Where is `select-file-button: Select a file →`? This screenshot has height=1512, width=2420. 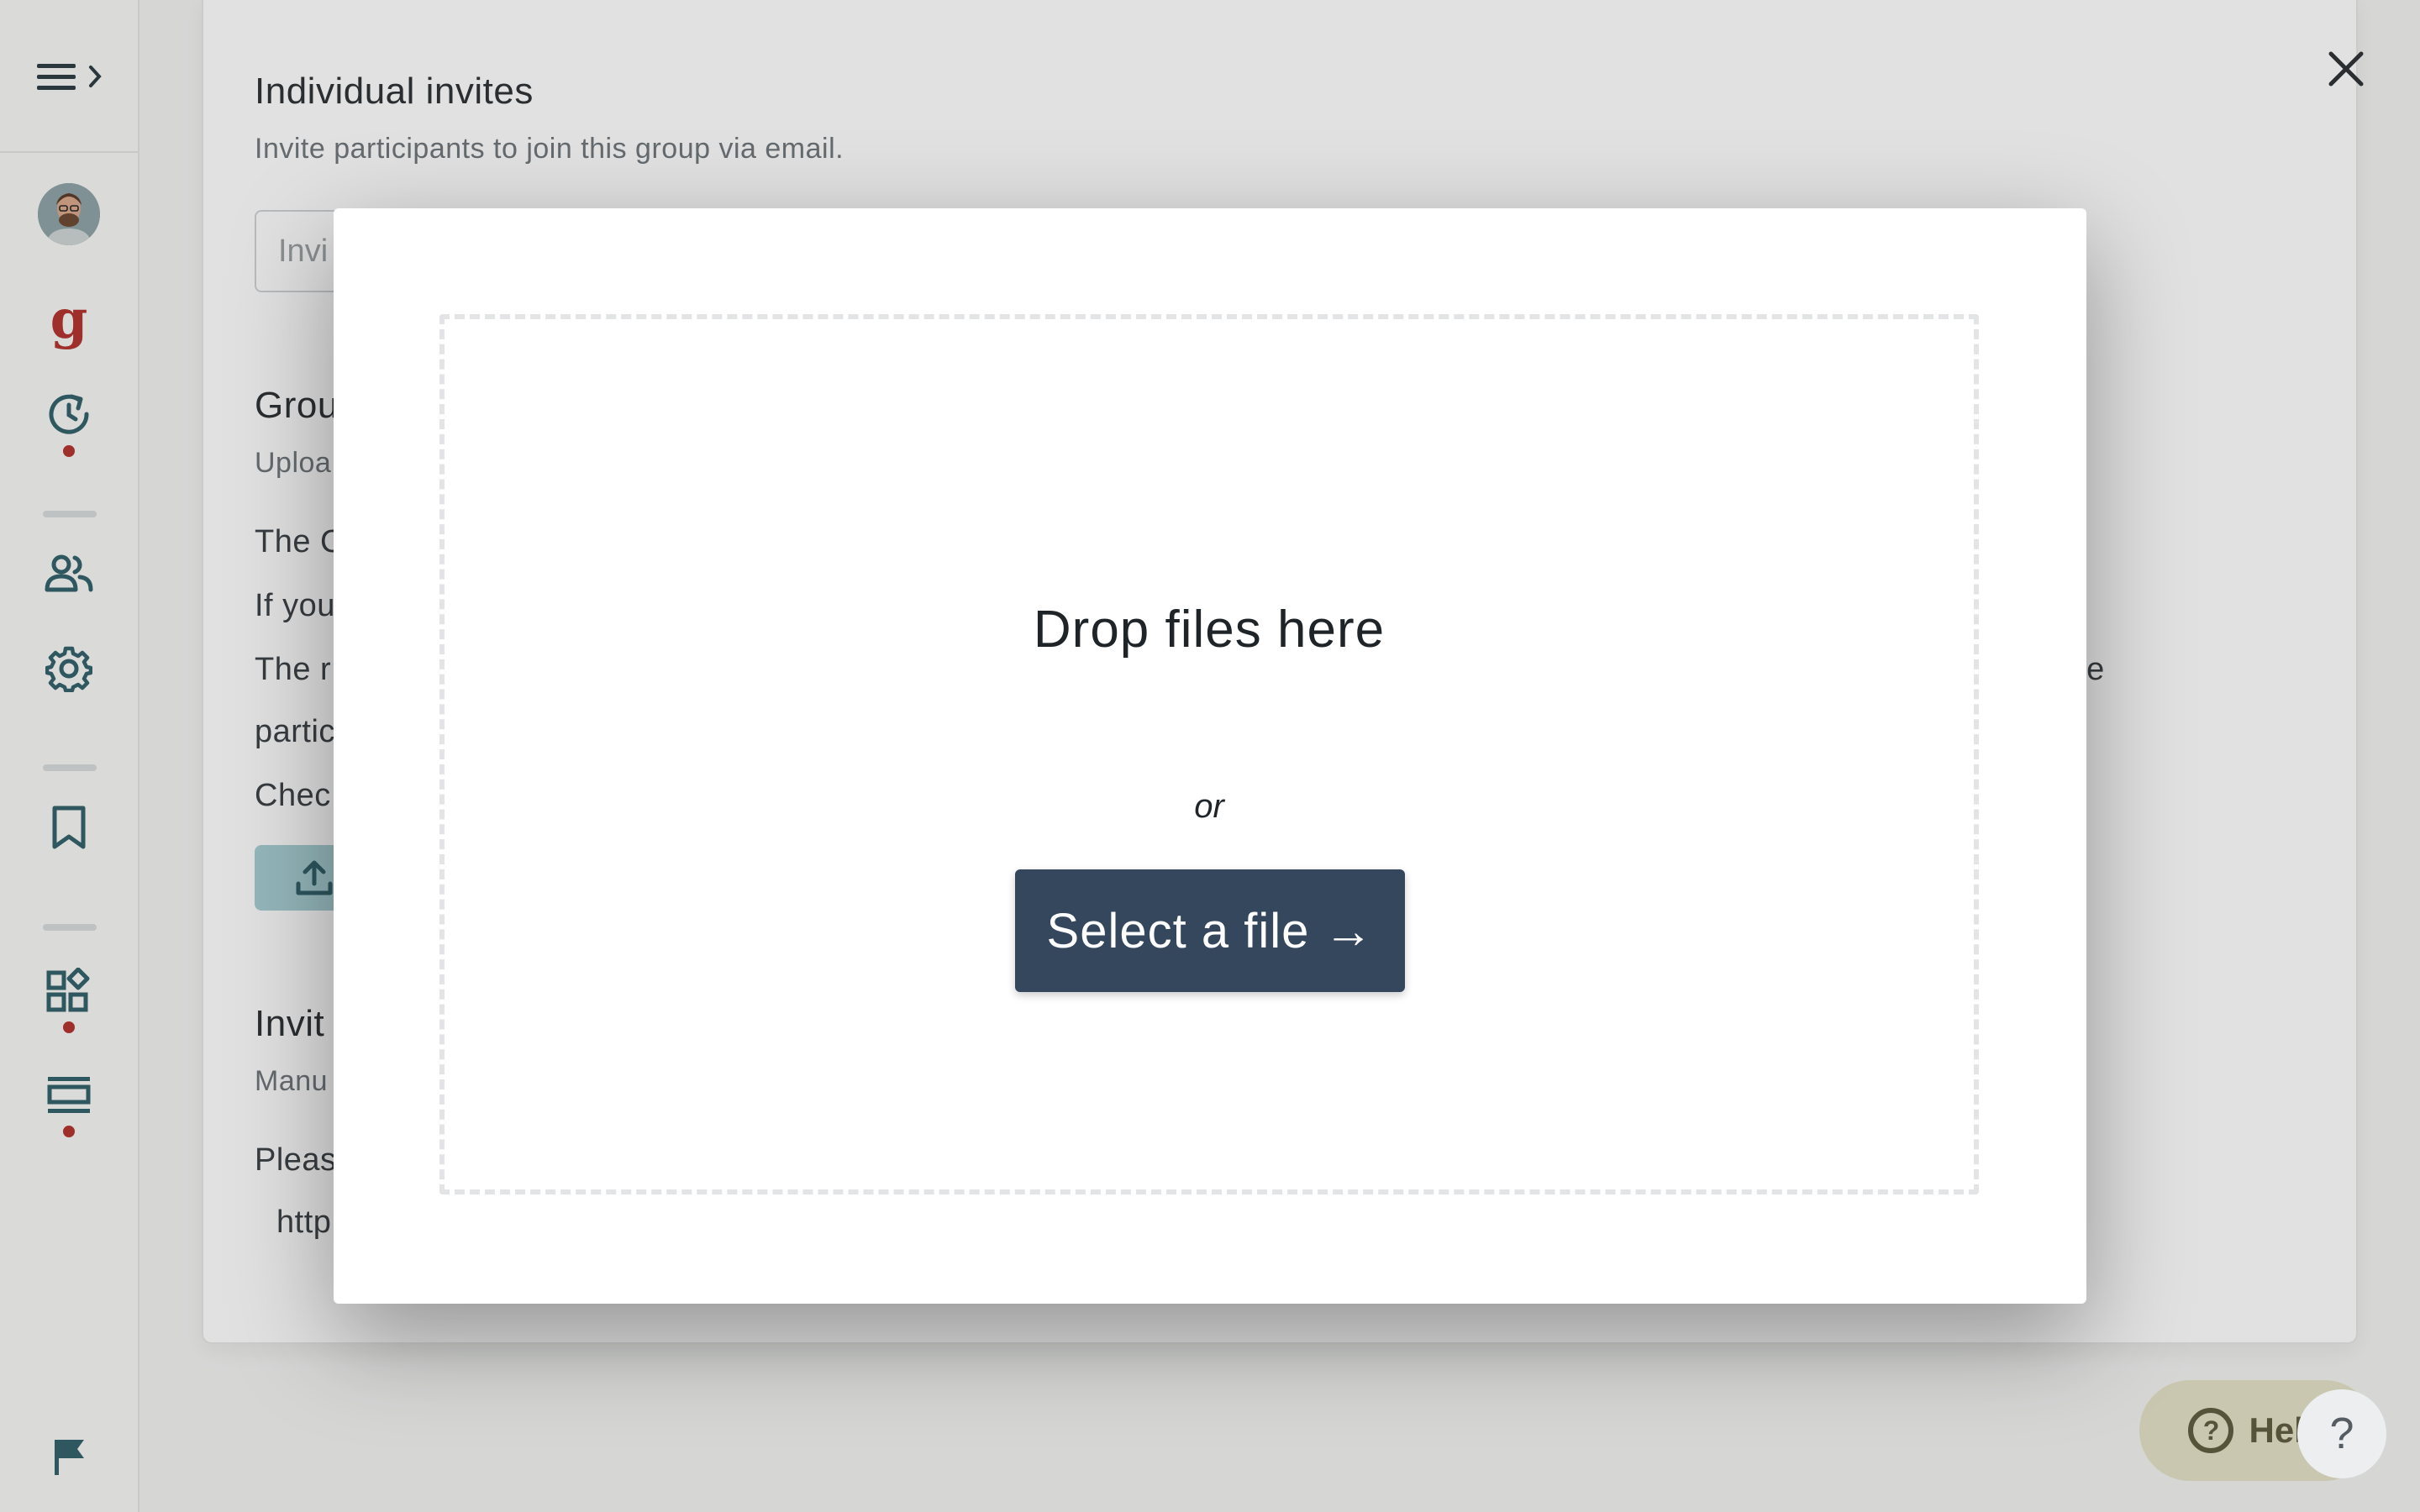
select-file-button: Select a file → is located at coordinates (1210, 930).